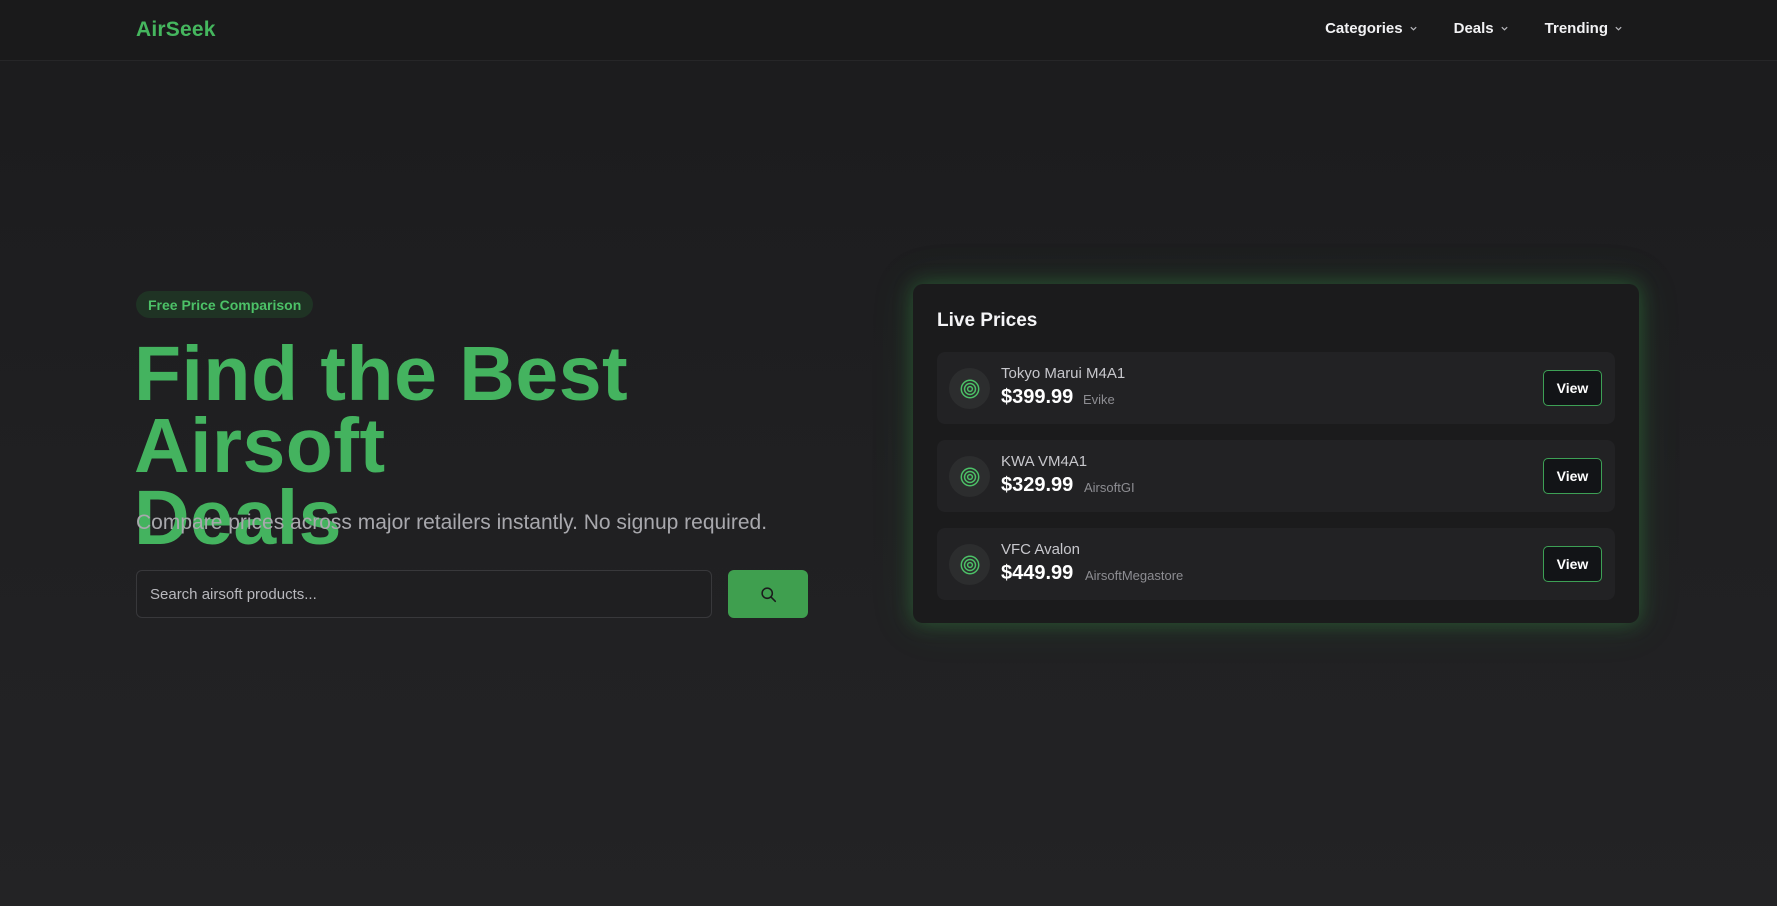  Describe the element at coordinates (1276, 476) in the screenshot. I see `price-row: KWA VM4A1 $329.99 AirsoftGI View` at that location.